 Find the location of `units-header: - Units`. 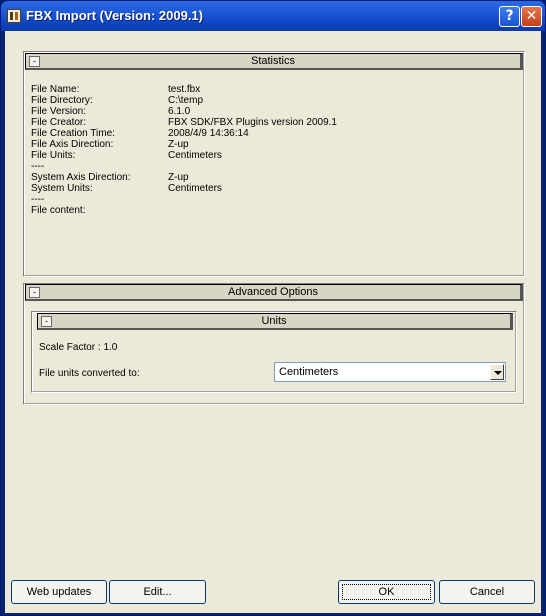

units-header: - Units is located at coordinates (275, 321).